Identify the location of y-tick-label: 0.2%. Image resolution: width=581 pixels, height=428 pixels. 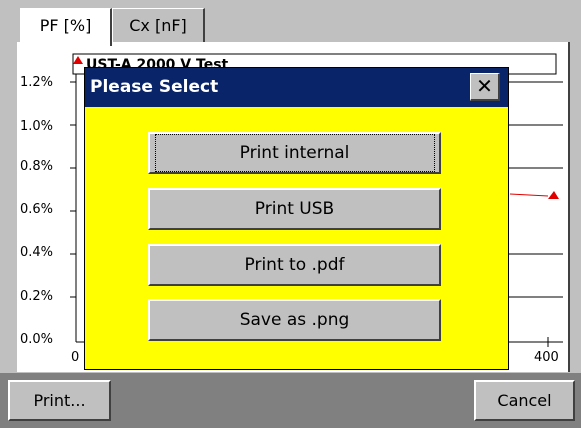
(36, 296).